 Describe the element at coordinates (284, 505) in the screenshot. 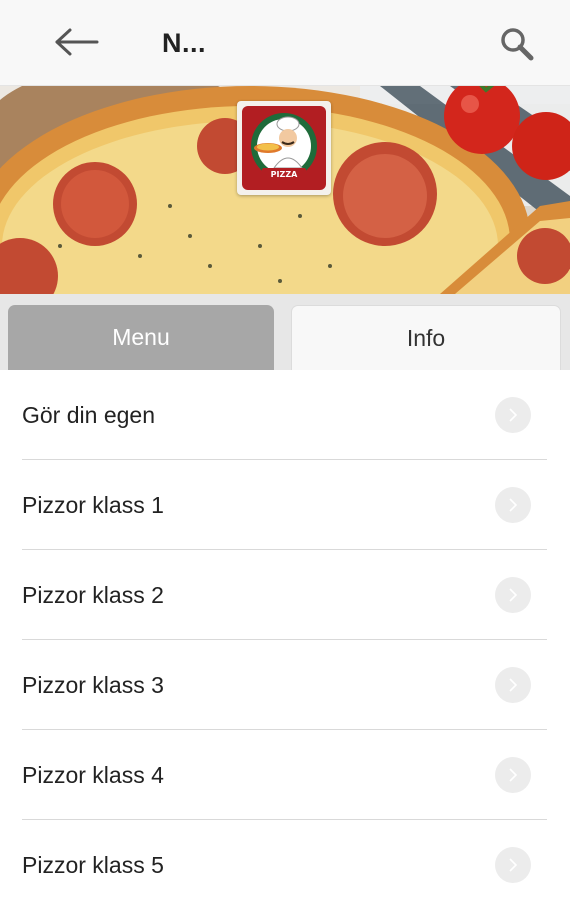

I see `list-item: Pizzor klass 1` at that location.